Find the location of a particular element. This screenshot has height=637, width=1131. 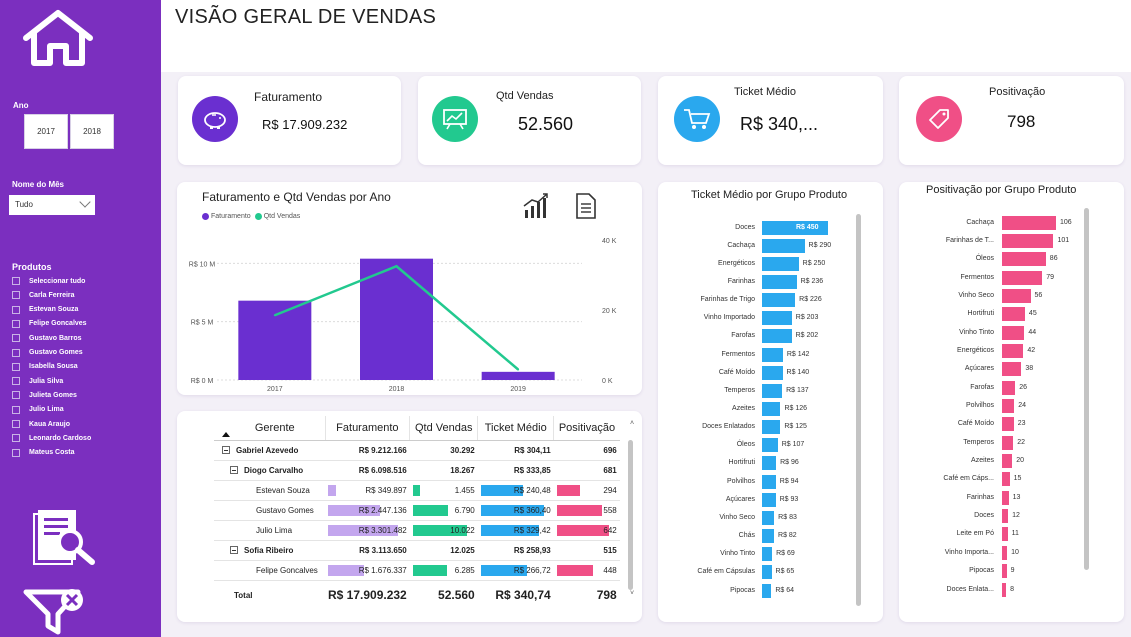

matrix-scroll-thumb is located at coordinates (630, 515).